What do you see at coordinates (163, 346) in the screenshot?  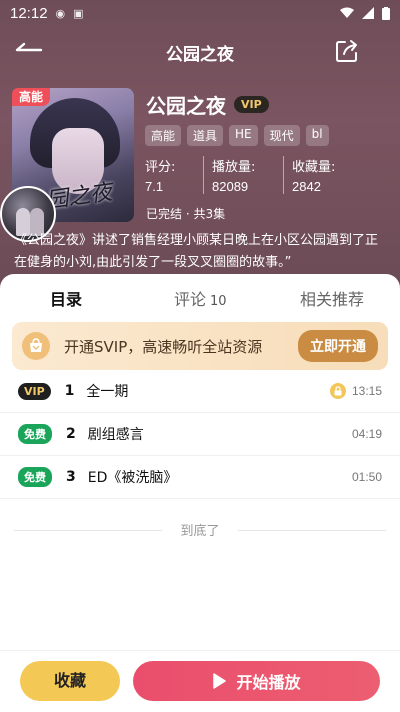 I see `svip-banner-text: 开通SVIP，高速畅听全站资源` at bounding box center [163, 346].